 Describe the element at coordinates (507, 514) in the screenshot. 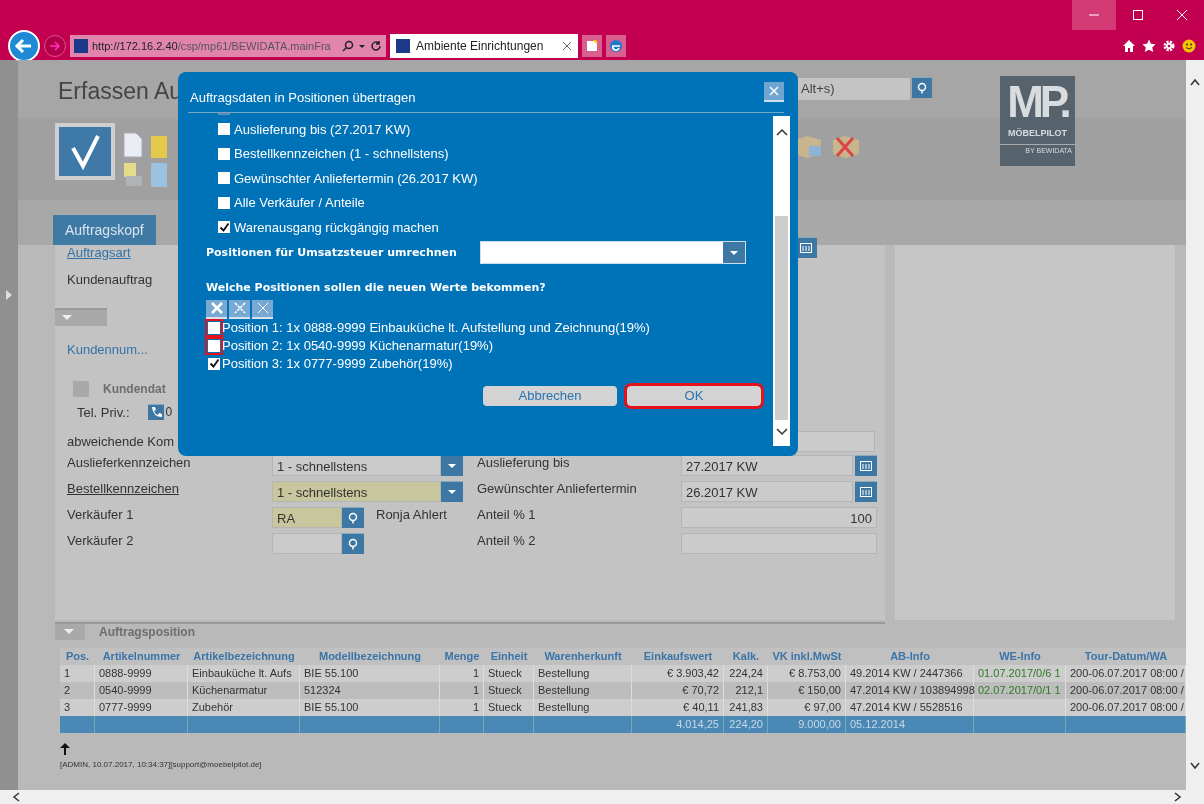

I see `field-label: Anteil % 1` at that location.